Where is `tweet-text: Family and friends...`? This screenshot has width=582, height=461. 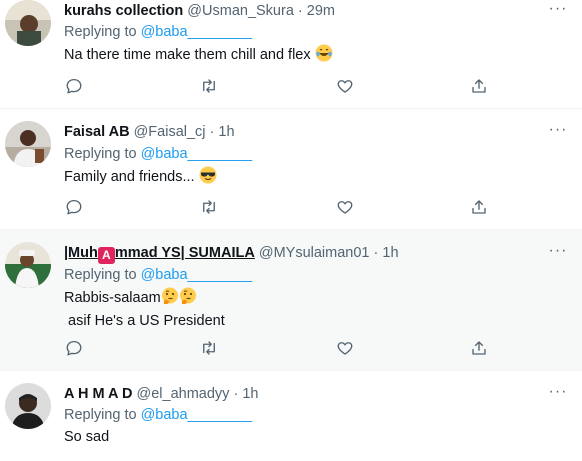
tweet-text: Family and friends... is located at coordinates (140, 178).